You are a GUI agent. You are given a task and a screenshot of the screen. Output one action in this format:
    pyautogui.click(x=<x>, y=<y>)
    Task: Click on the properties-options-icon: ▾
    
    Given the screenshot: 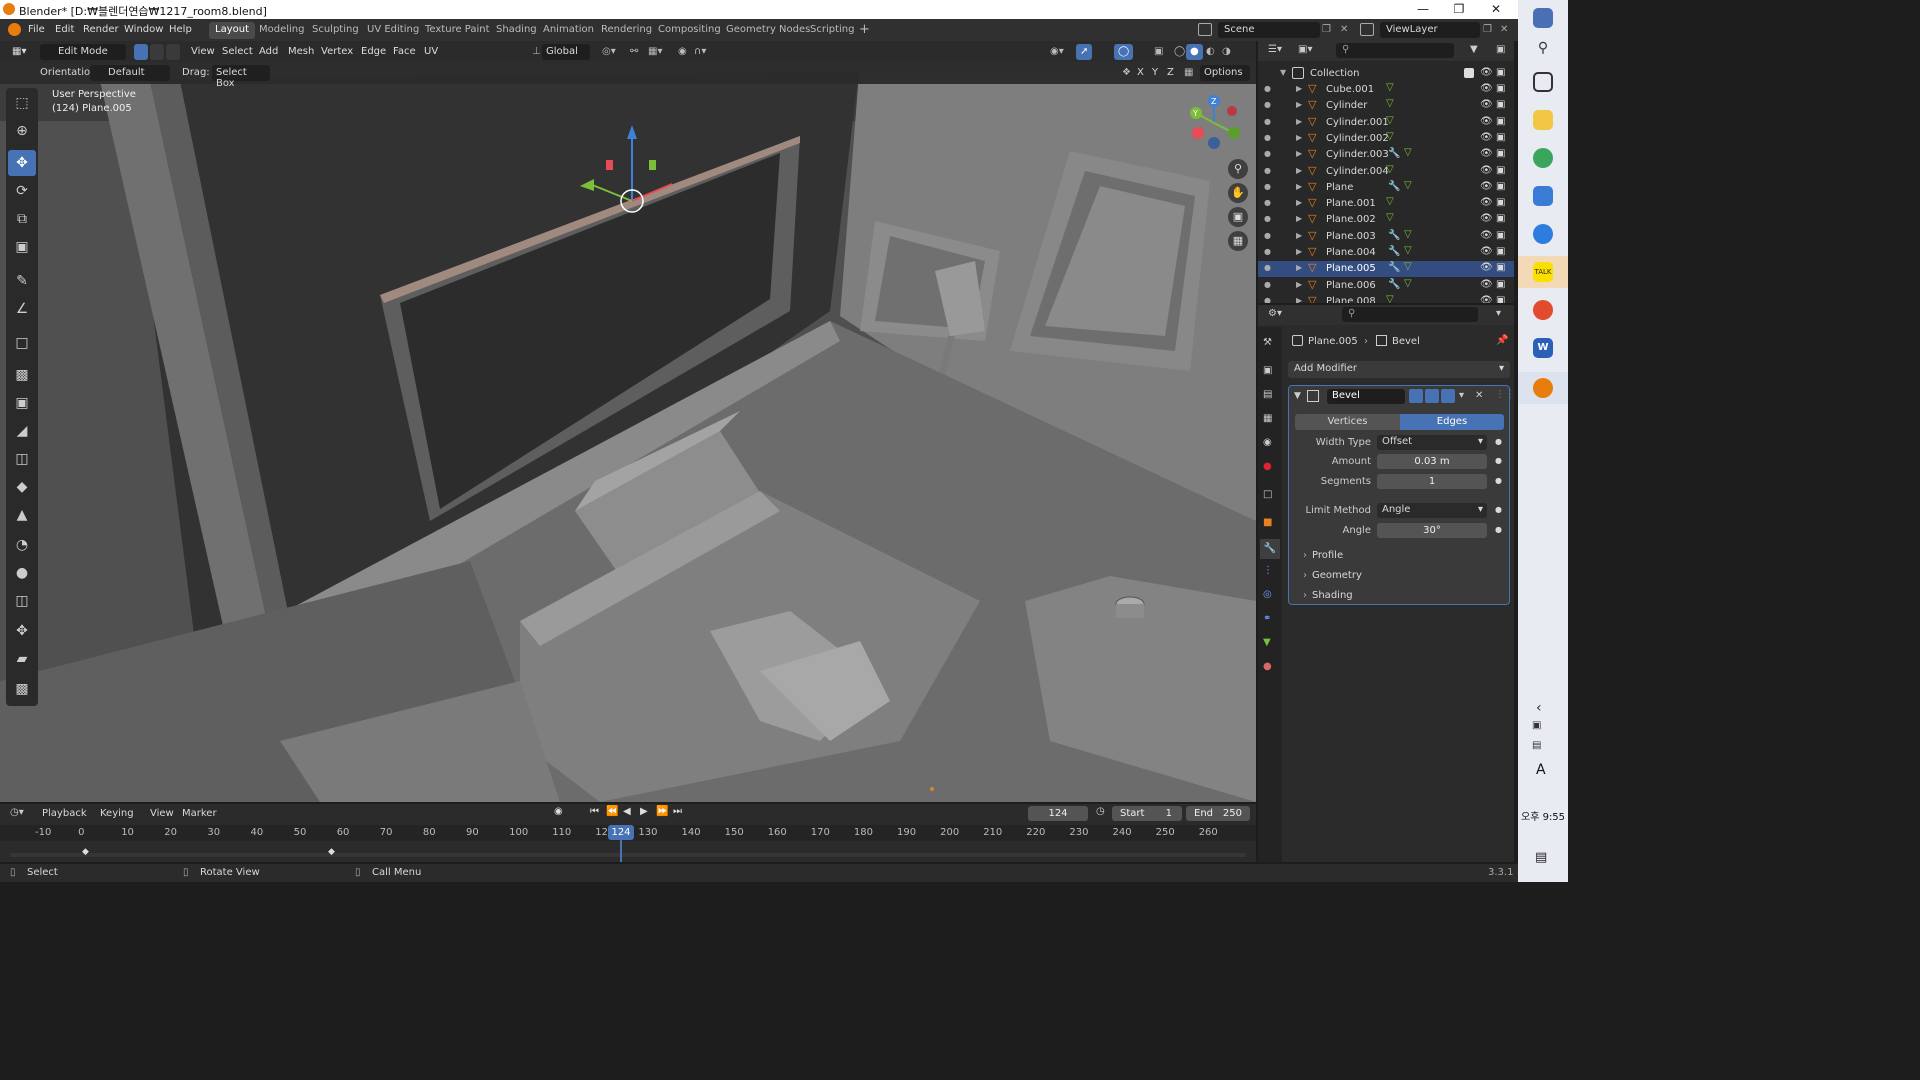 What is the action you would take?
    pyautogui.click(x=1498, y=313)
    